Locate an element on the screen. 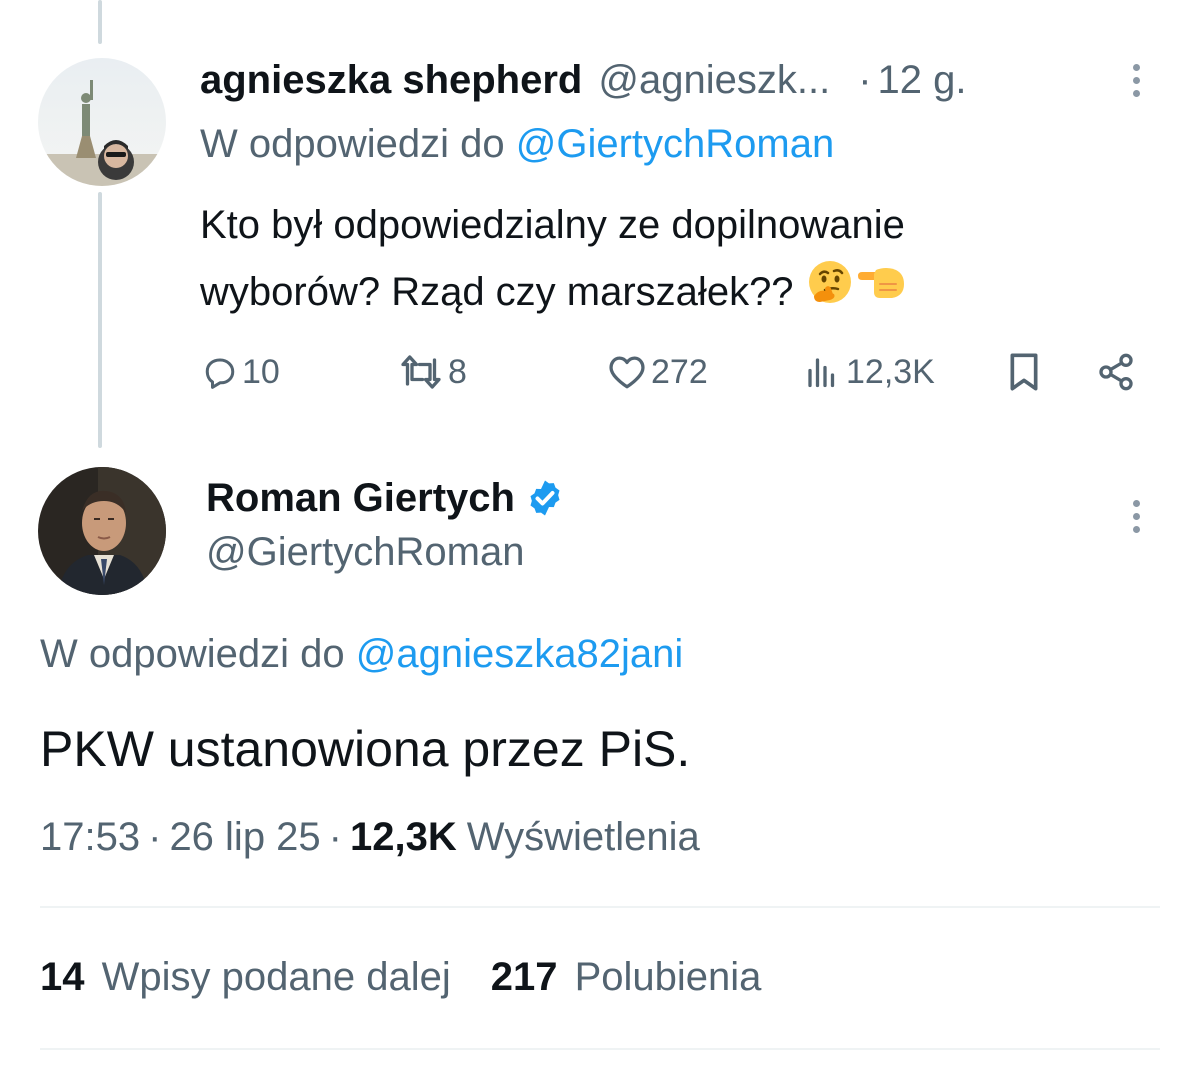 The image size is (1200, 1074). main-more-options-icon is located at coordinates (1136, 516).